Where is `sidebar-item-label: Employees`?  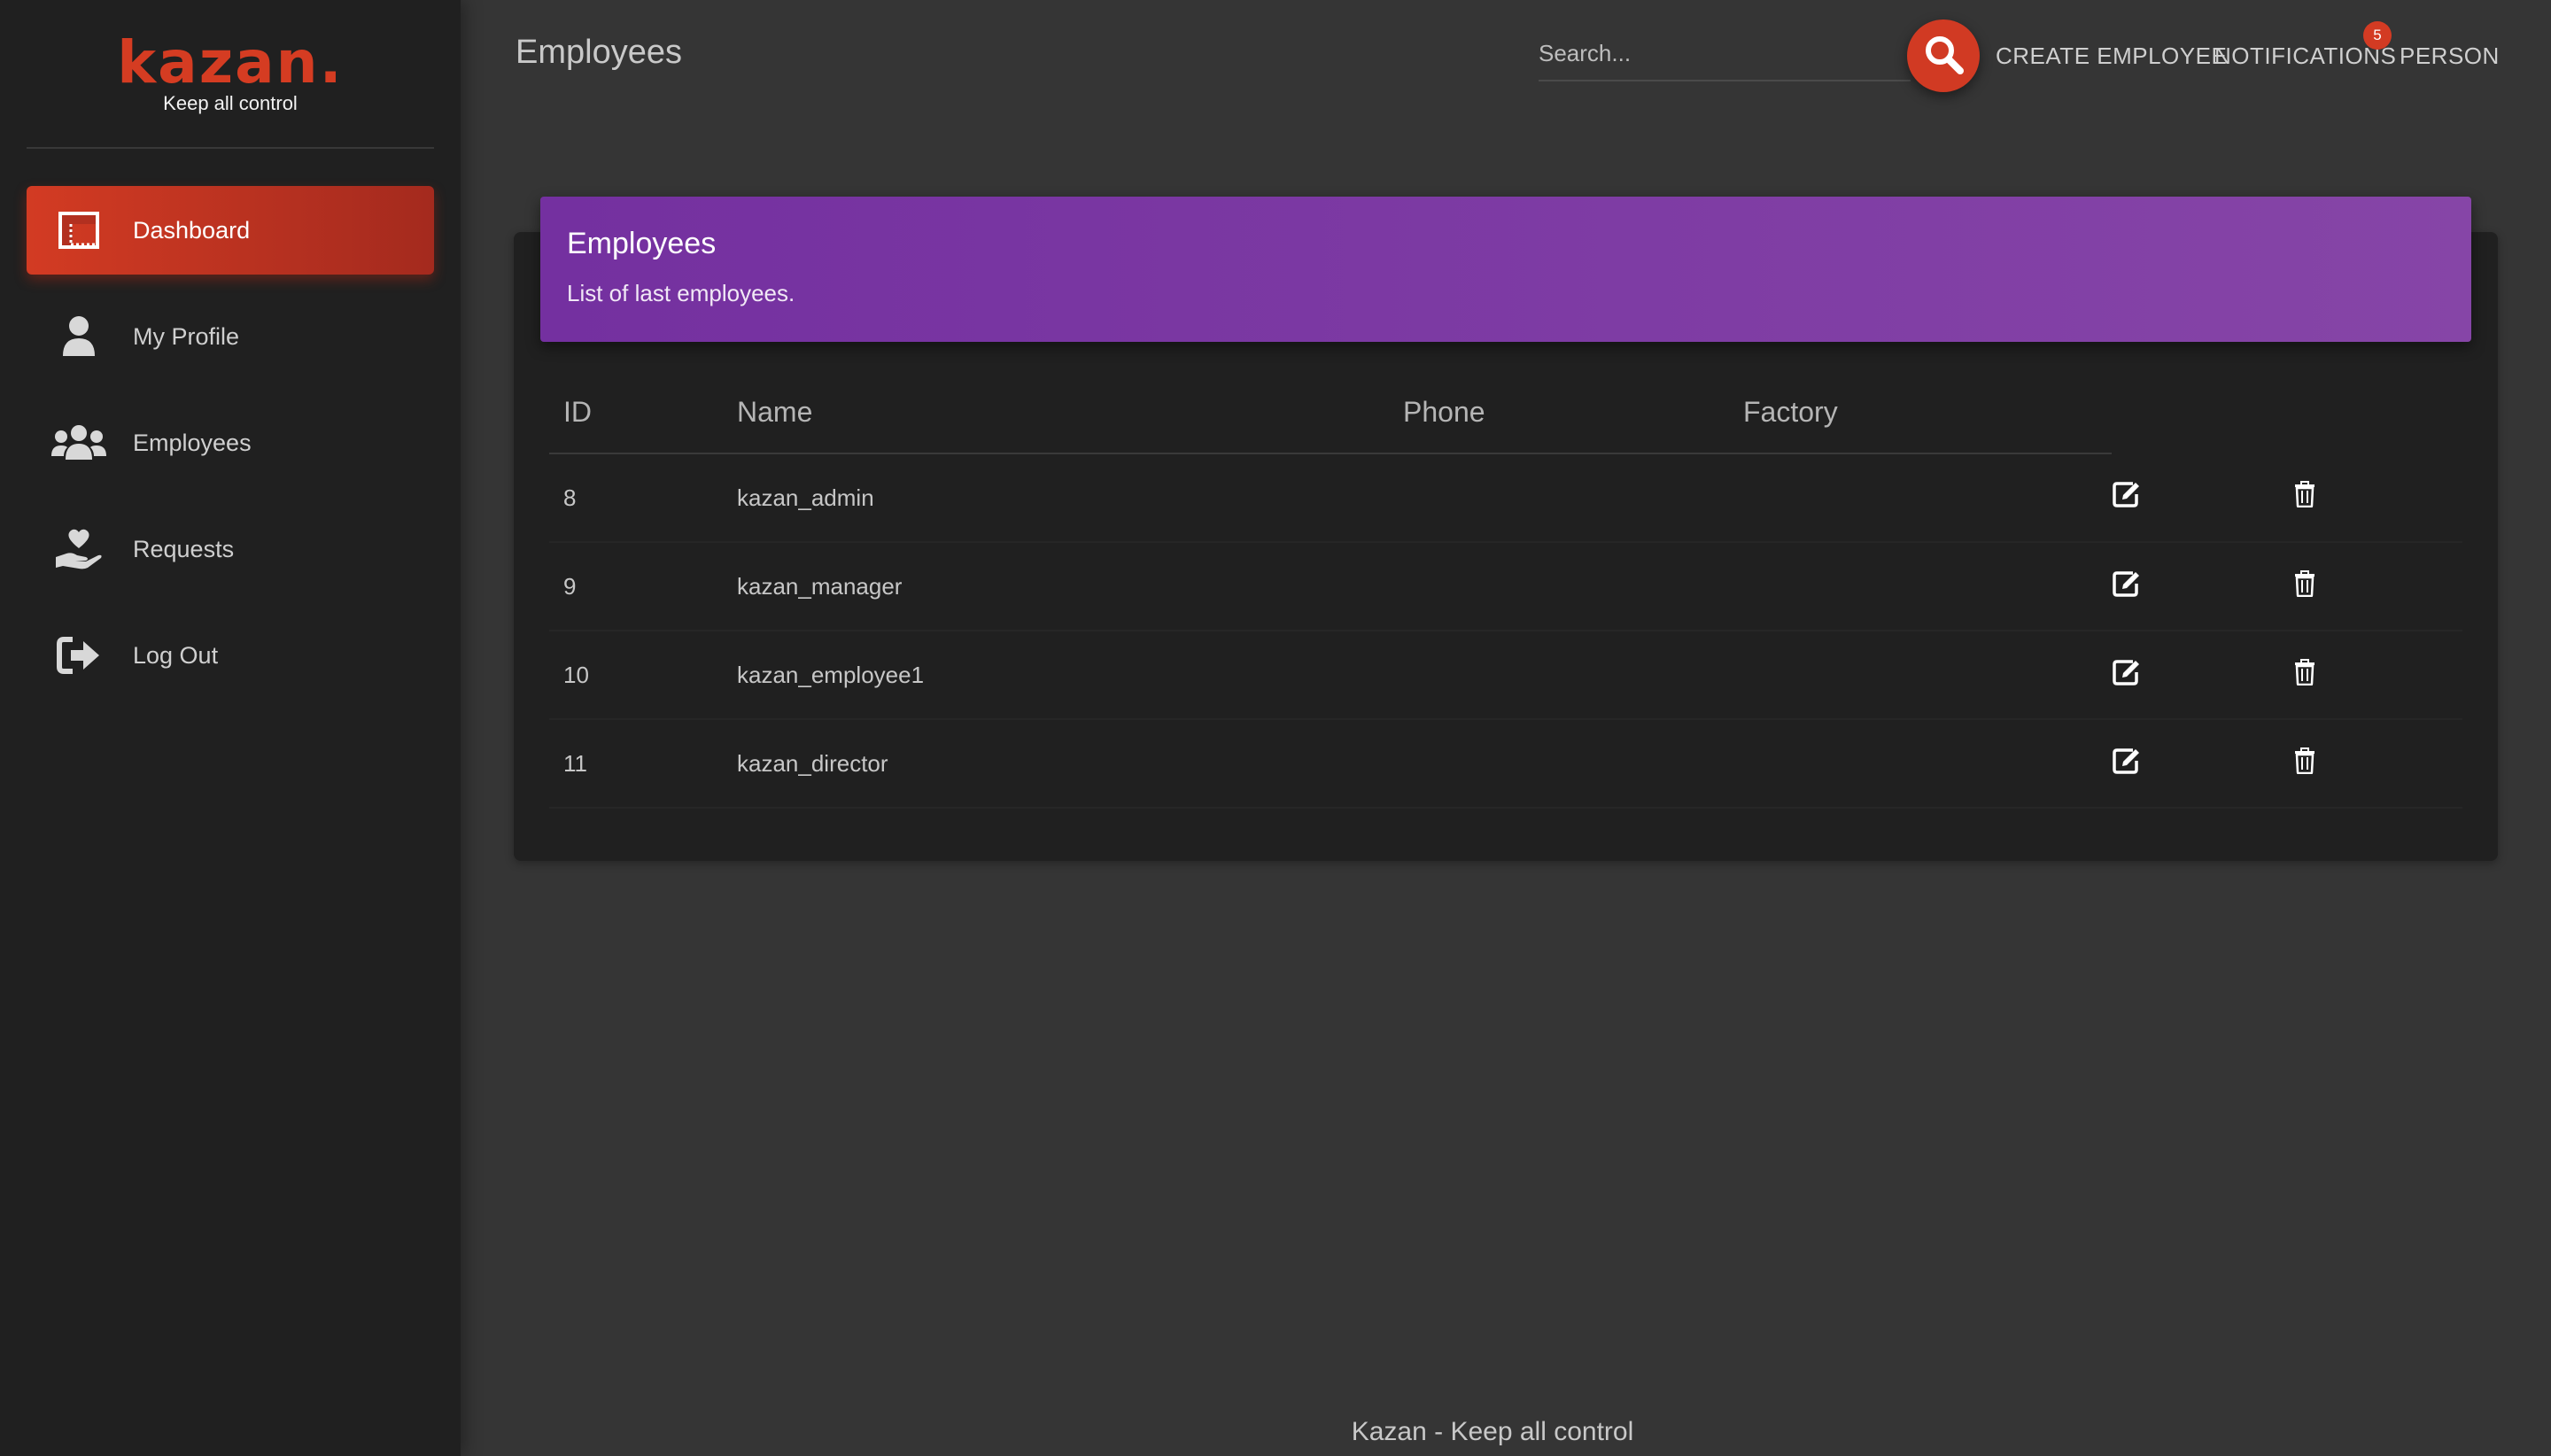 sidebar-item-label: Employees is located at coordinates (192, 442).